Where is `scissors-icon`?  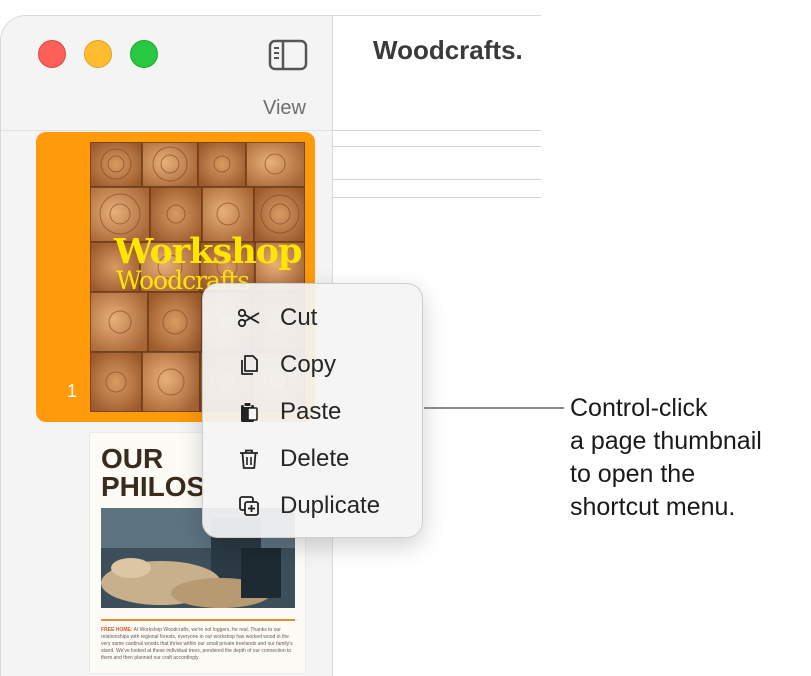
scissors-icon is located at coordinates (248, 318).